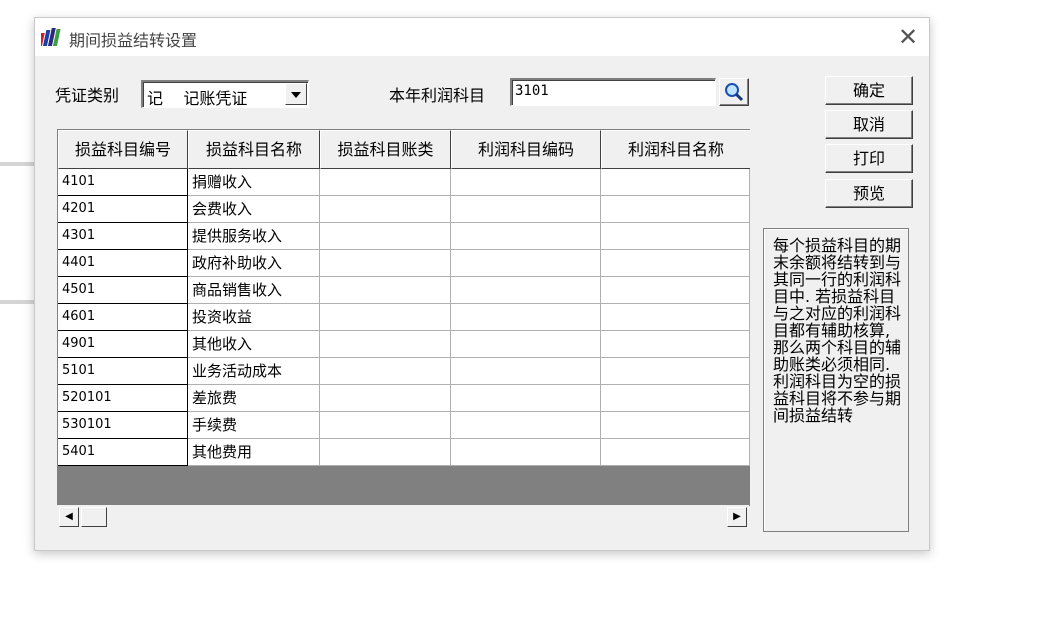 This screenshot has width=1058, height=620. Describe the element at coordinates (482, 37) in the screenshot. I see `title-bar: 期间损益结转设置 ✕` at that location.